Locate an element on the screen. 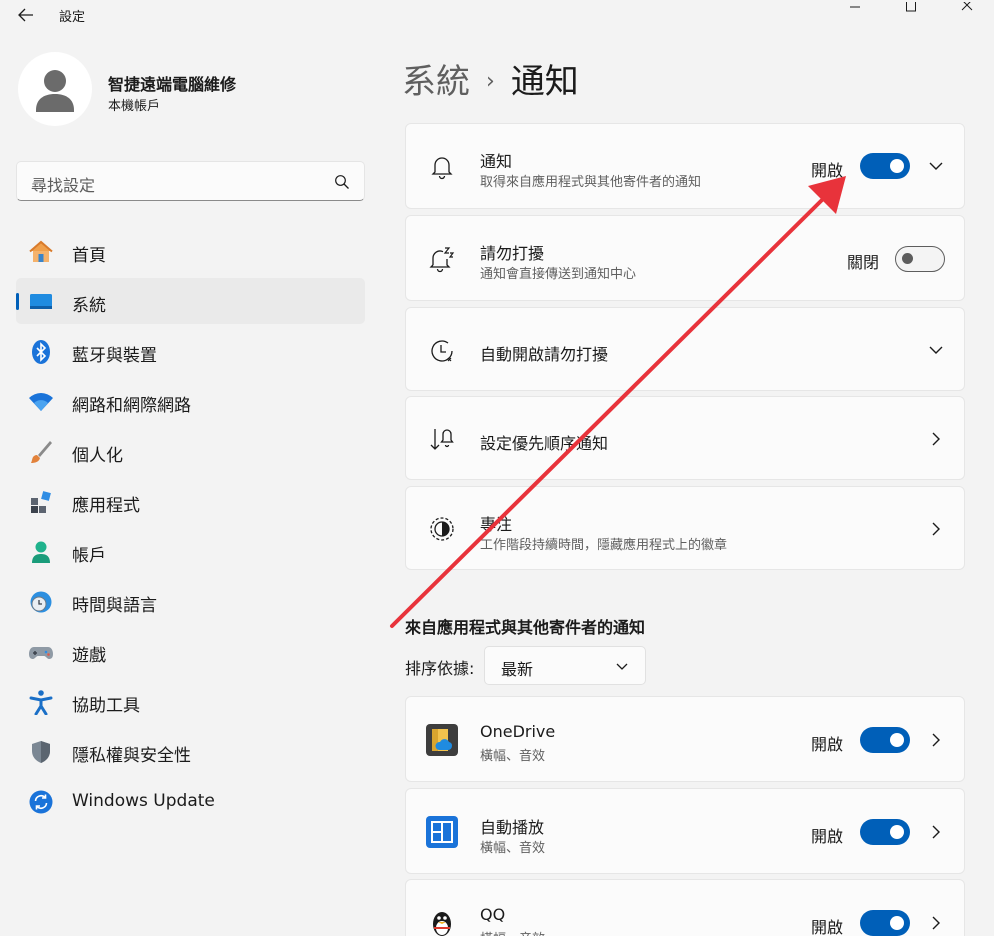 This screenshot has width=994, height=936. close-icon is located at coordinates (967, 6).